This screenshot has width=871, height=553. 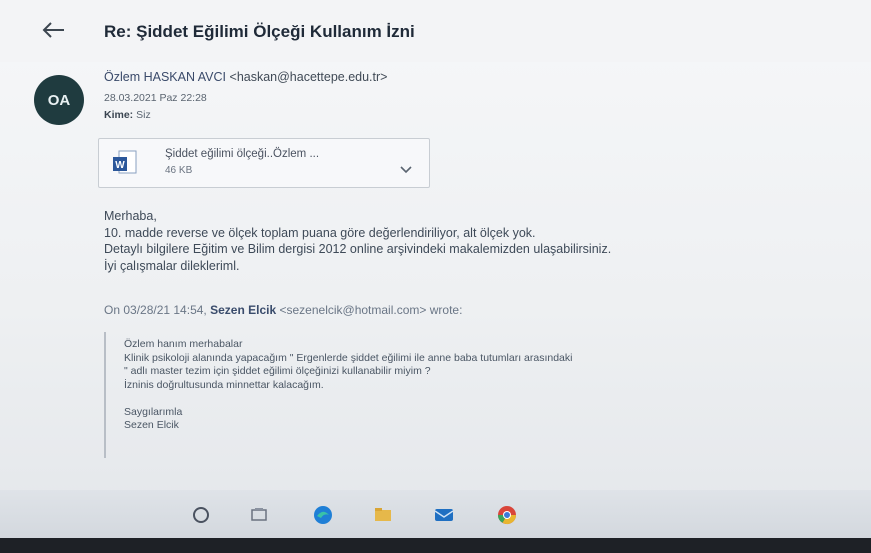 What do you see at coordinates (371, 310) in the screenshot?
I see `quote-sender-email: <sezenelcik@hotmail.com> wrote:` at bounding box center [371, 310].